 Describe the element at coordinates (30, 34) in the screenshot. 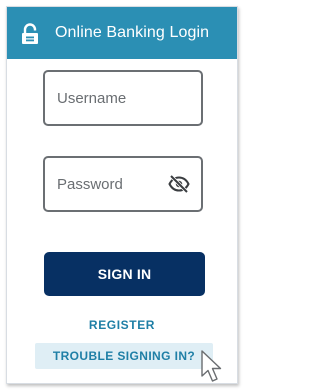

I see `lock-icon` at that location.